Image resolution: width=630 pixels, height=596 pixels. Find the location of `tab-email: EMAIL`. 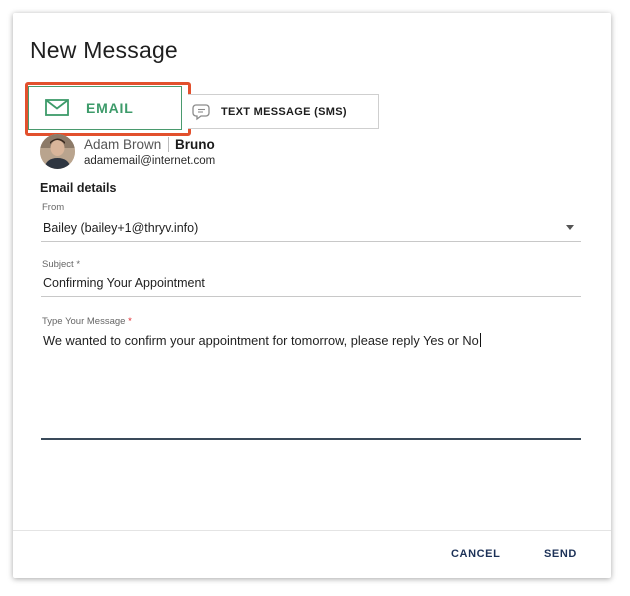

tab-email: EMAIL is located at coordinates (105, 108).